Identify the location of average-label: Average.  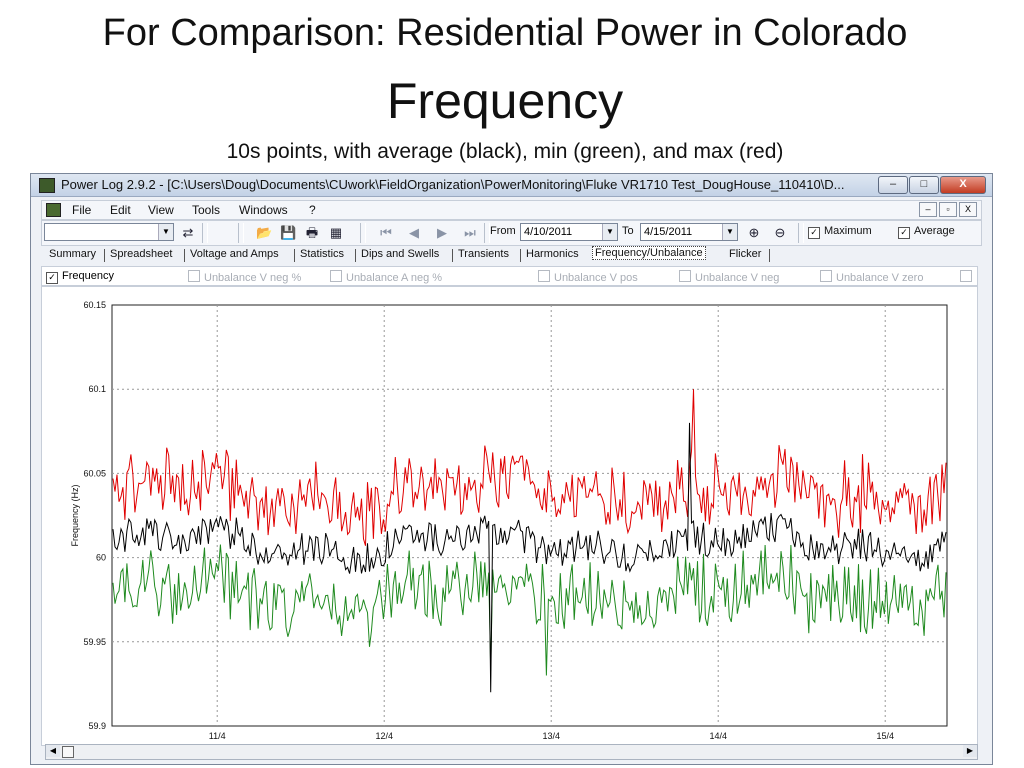
(934, 231).